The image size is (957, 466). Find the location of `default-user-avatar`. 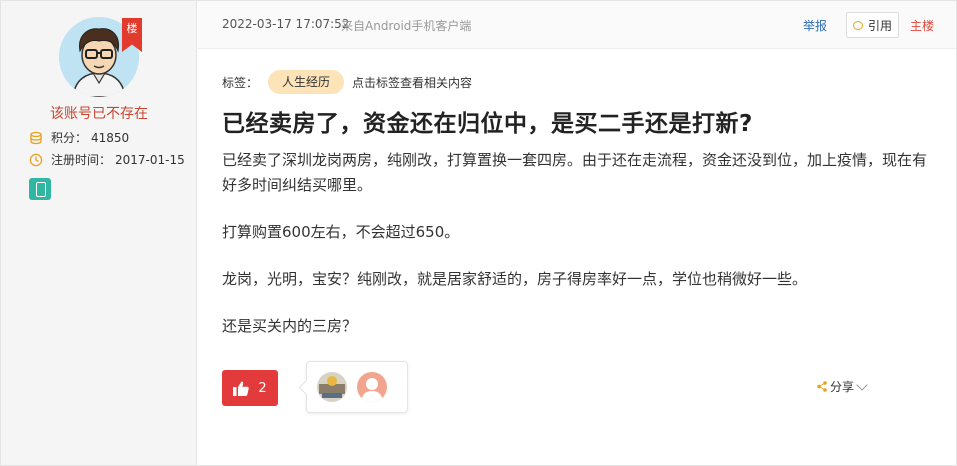

default-user-avatar is located at coordinates (372, 387).